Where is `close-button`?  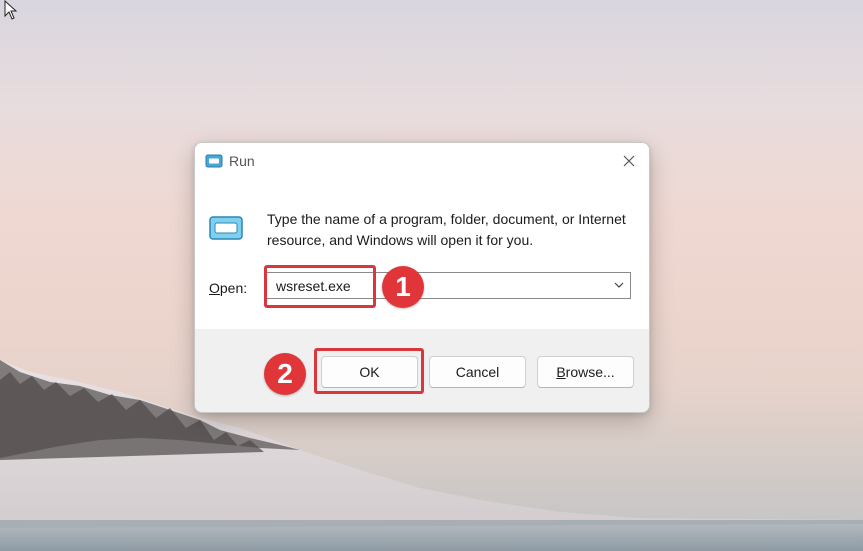 close-button is located at coordinates (629, 161).